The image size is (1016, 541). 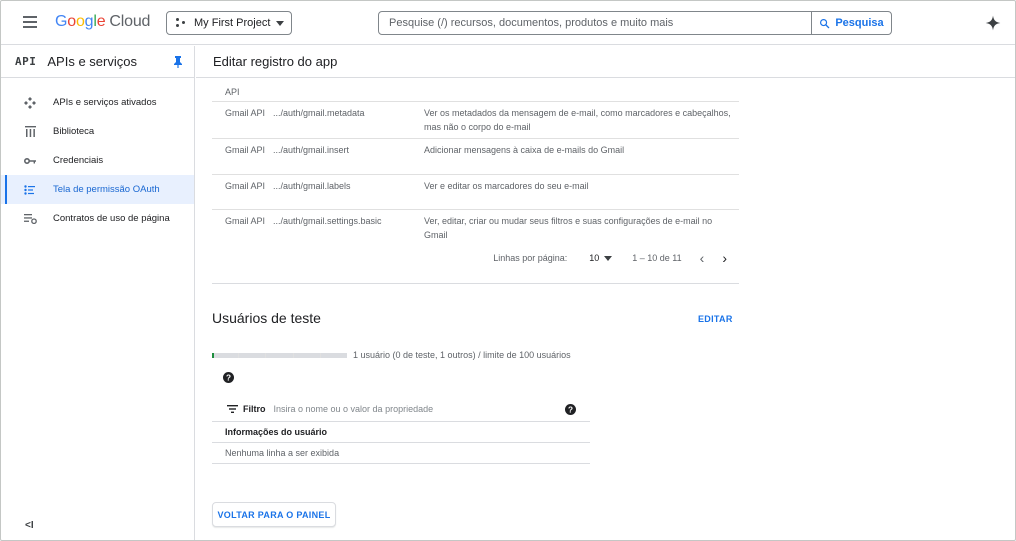 What do you see at coordinates (475, 258) in the screenshot?
I see `table-pagination: Linhas por página: 10 1 – 10 de 11 ‹ ›` at bounding box center [475, 258].